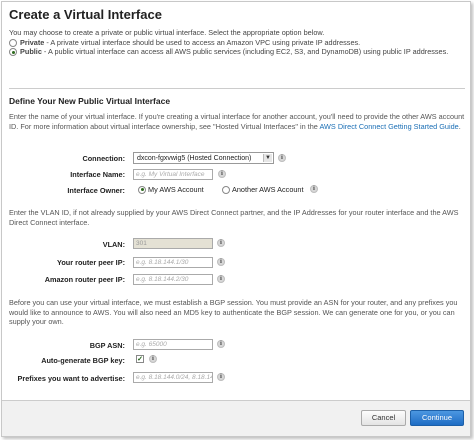 The height and width of the screenshot is (440, 474). I want to click on amazon-peer-ip-label: Amazon router peer IP:, so click(84, 279).